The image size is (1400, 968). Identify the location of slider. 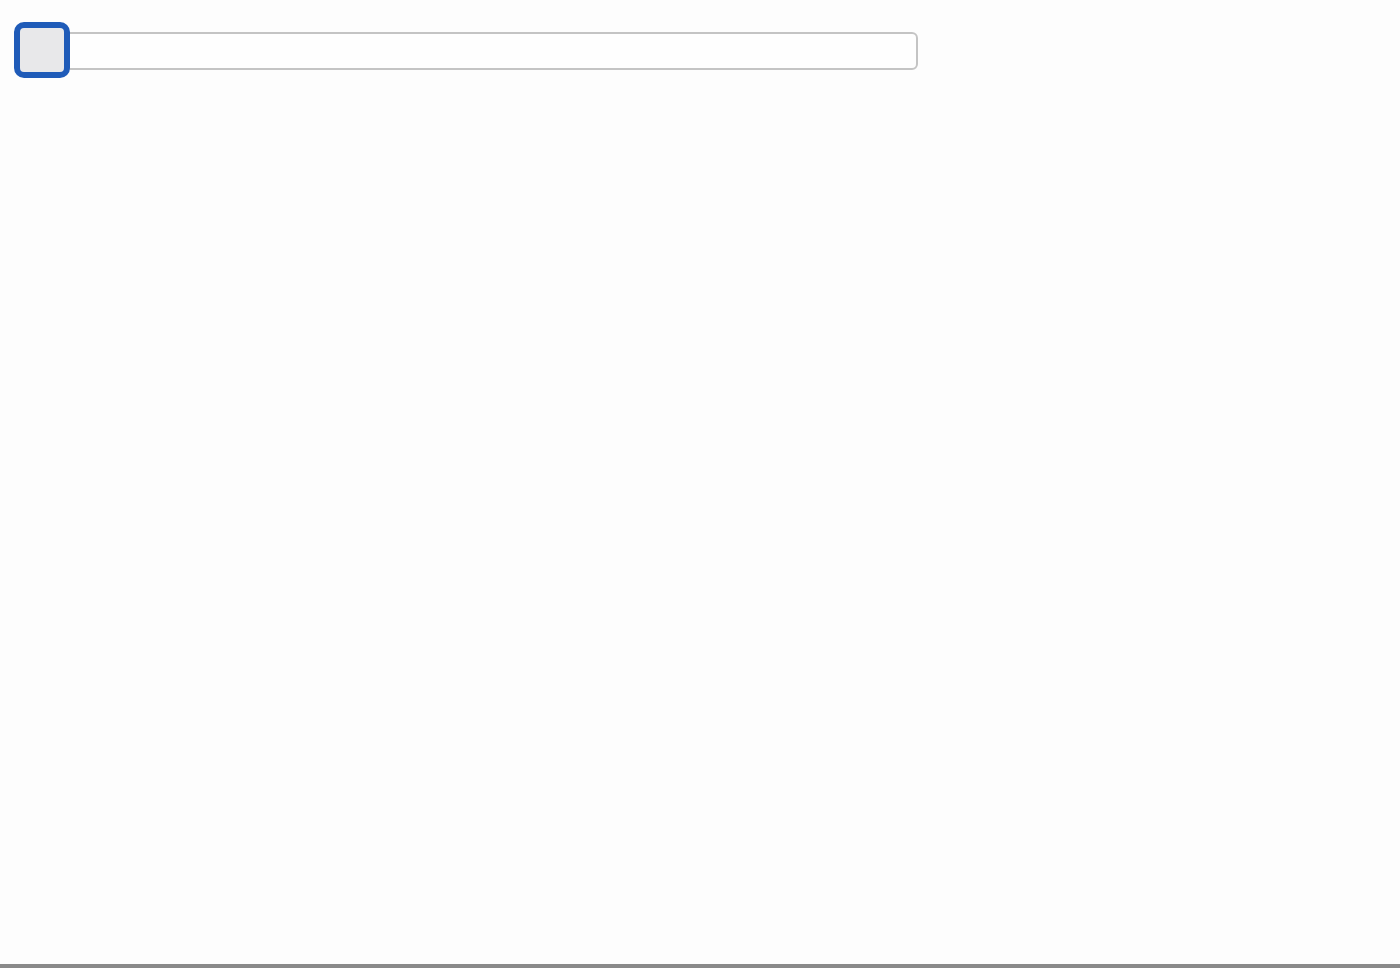
(466, 50).